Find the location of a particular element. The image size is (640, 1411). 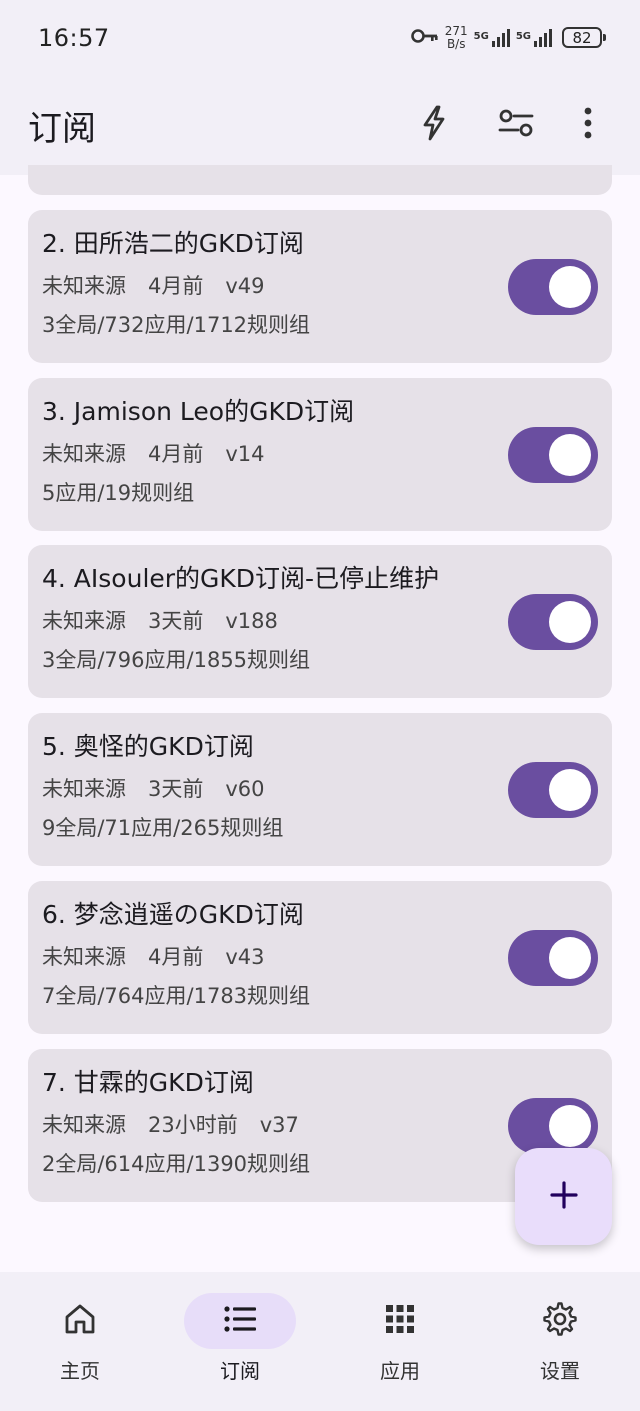

page-title: 订阅 is located at coordinates (62, 128).